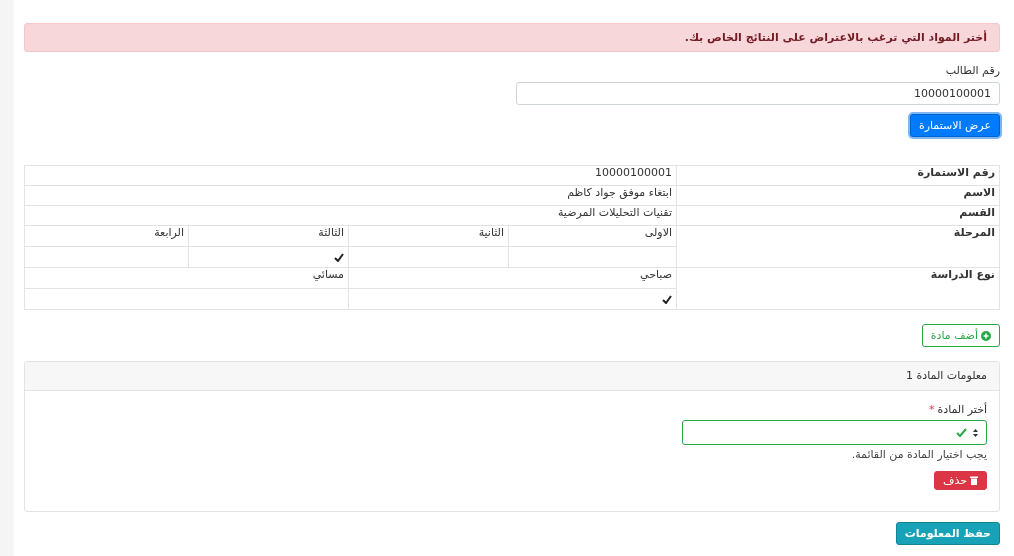 This screenshot has height=556, width=1014. Describe the element at coordinates (186, 278) in the screenshot. I see `column-heading: مسائي` at that location.